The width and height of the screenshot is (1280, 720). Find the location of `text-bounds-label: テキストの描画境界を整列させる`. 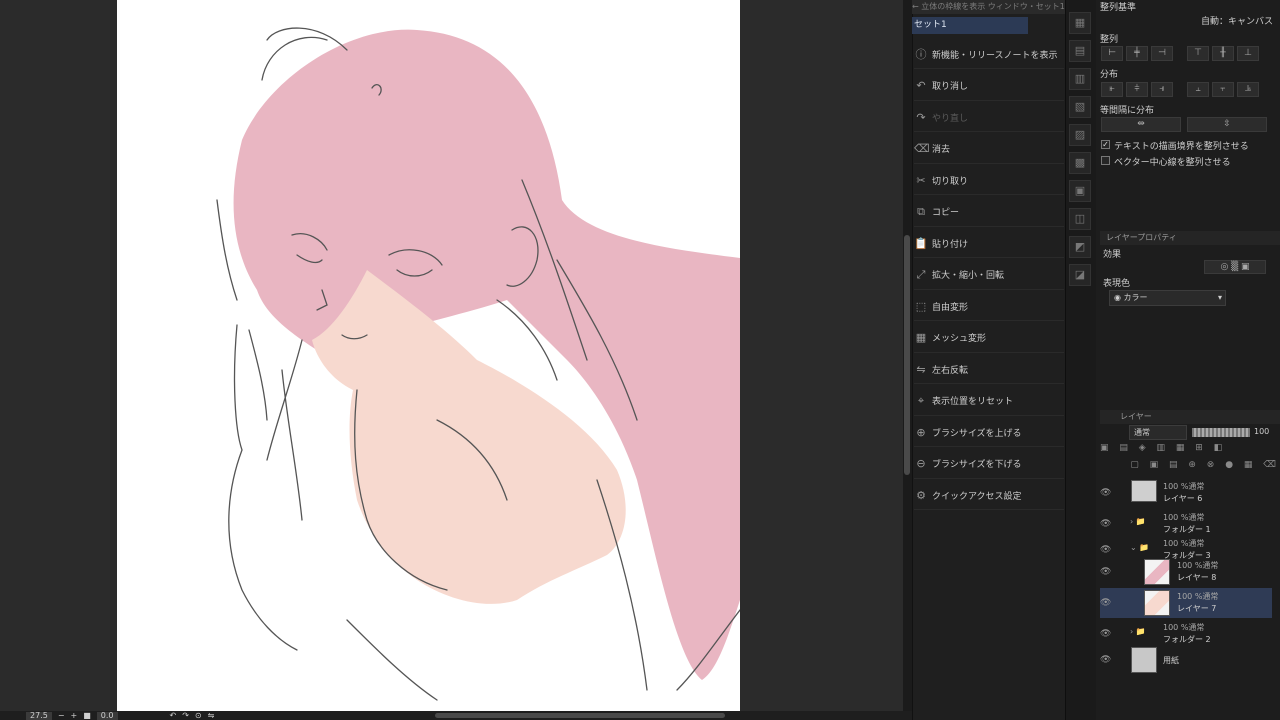

text-bounds-label: テキストの描画境界を整列させる is located at coordinates (1181, 147).